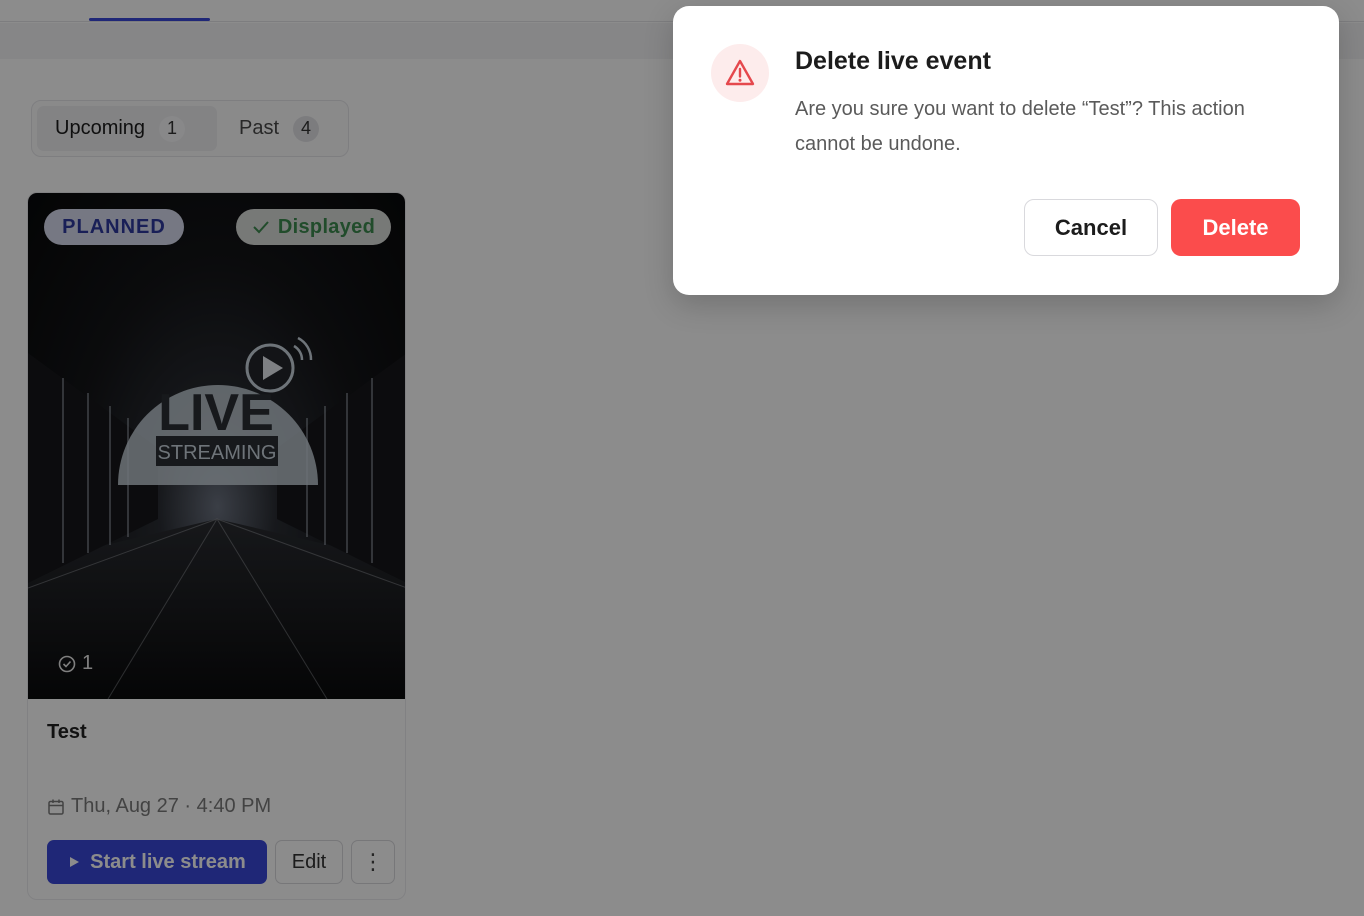 This screenshot has width=1364, height=916. I want to click on cancel-button: Cancel, so click(1091, 227).